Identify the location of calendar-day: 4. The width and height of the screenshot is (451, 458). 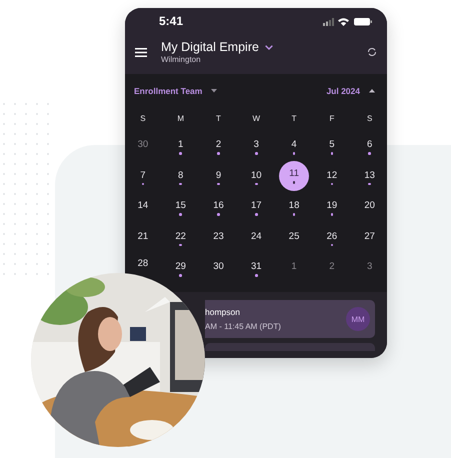
(294, 145).